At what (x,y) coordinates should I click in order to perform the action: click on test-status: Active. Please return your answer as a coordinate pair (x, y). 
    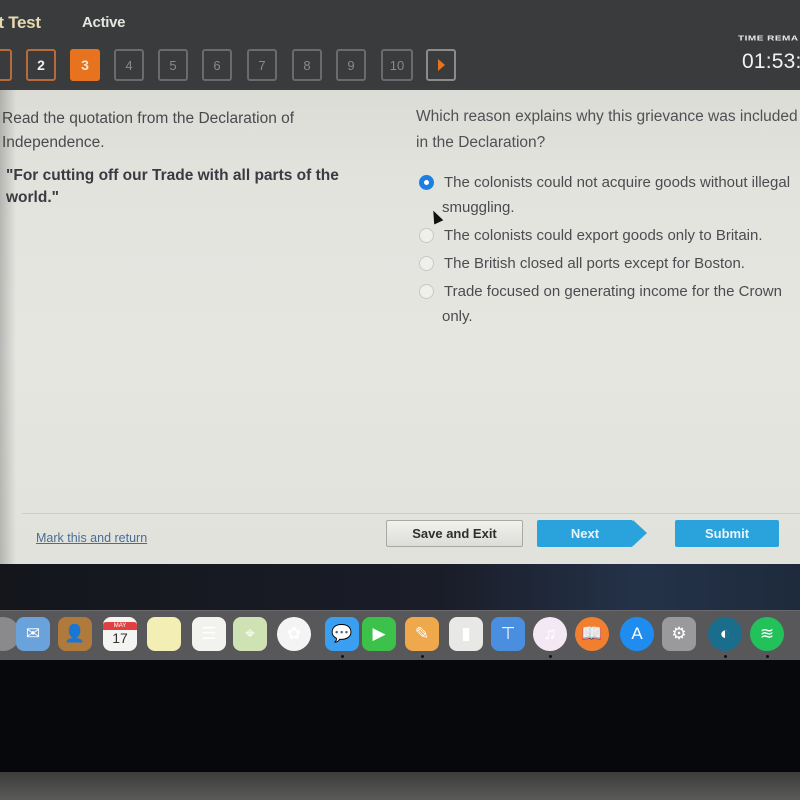
    Looking at the image, I should click on (104, 22).